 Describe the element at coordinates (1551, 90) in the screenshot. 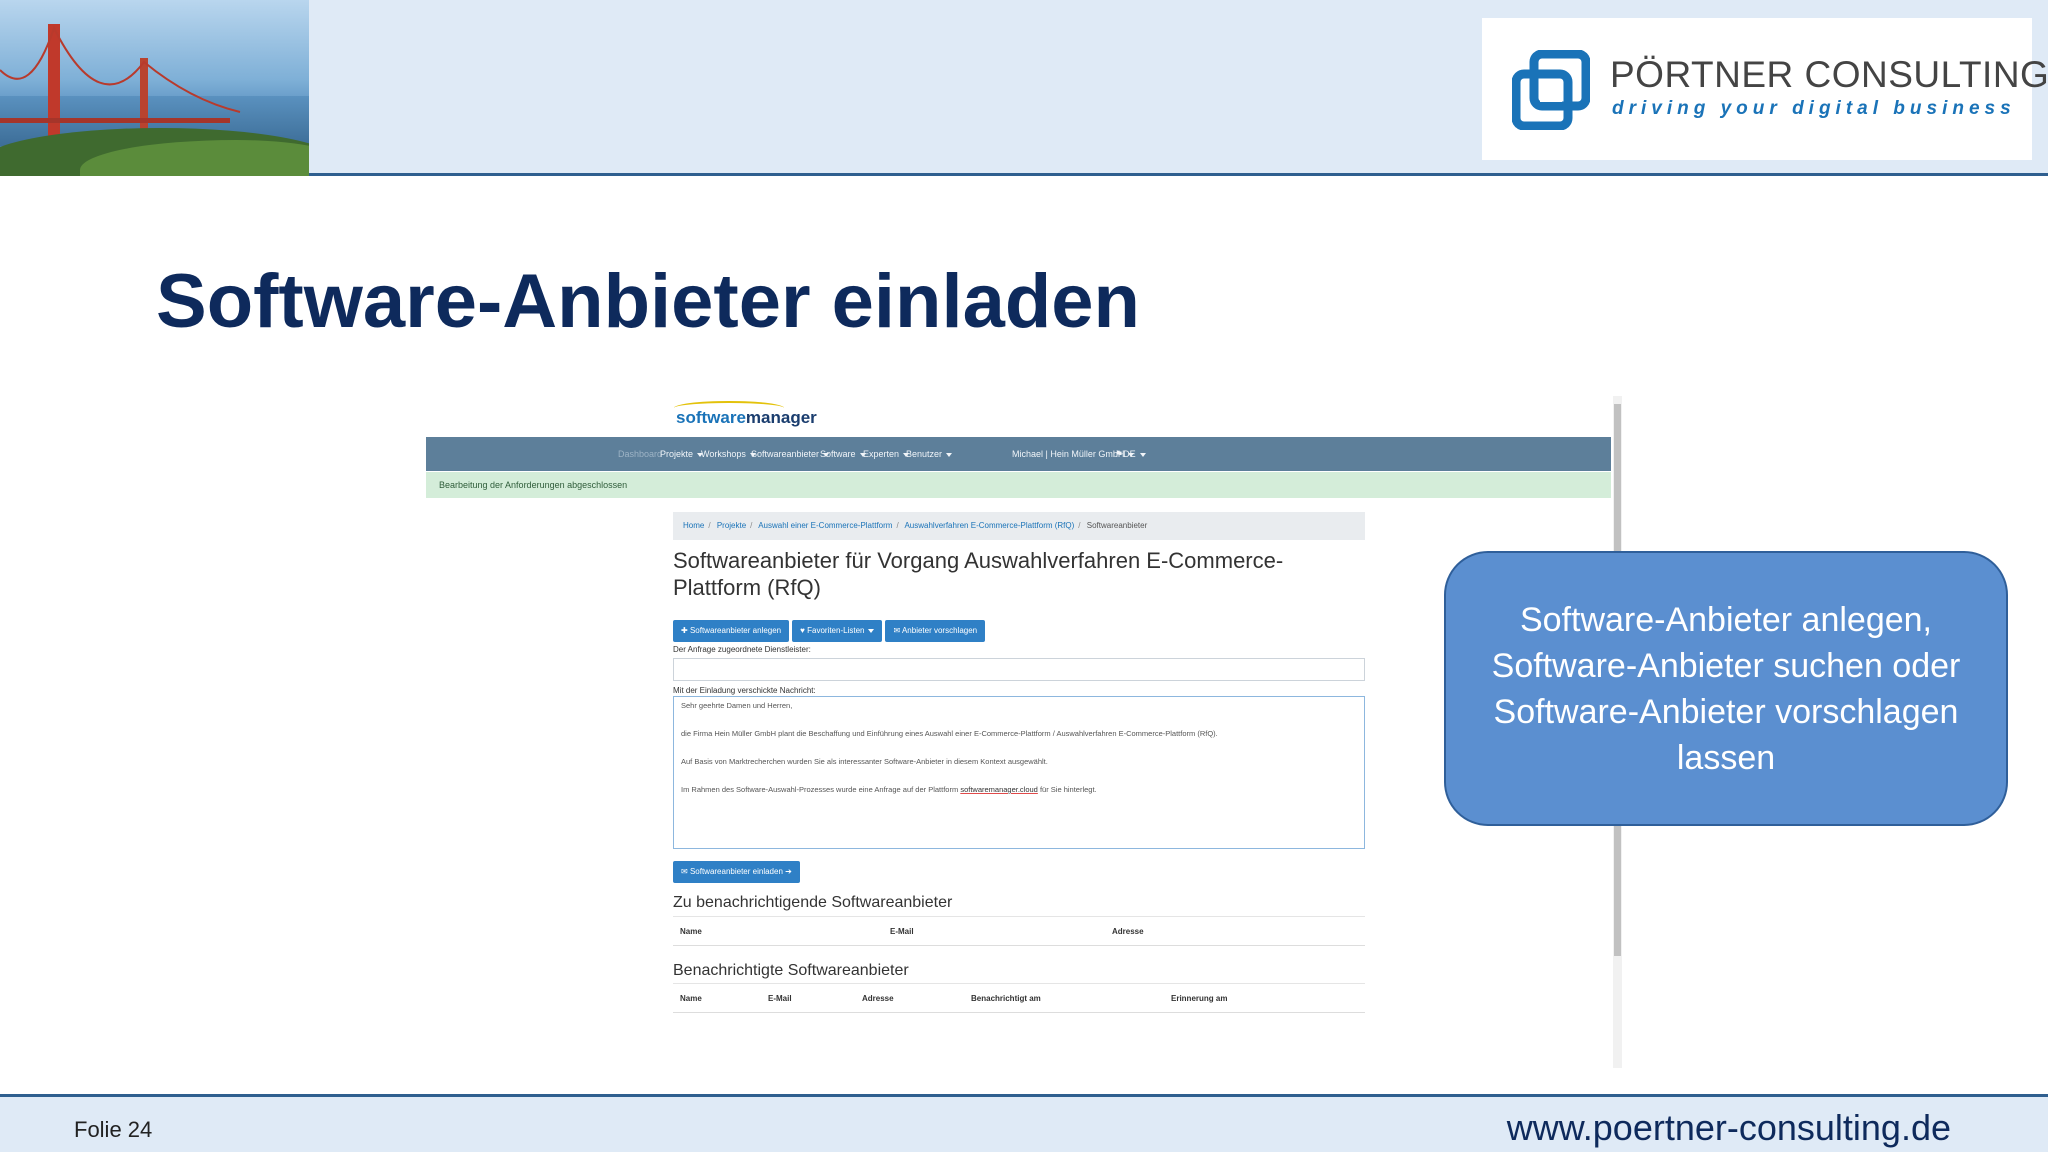

I see `logo-icon` at that location.